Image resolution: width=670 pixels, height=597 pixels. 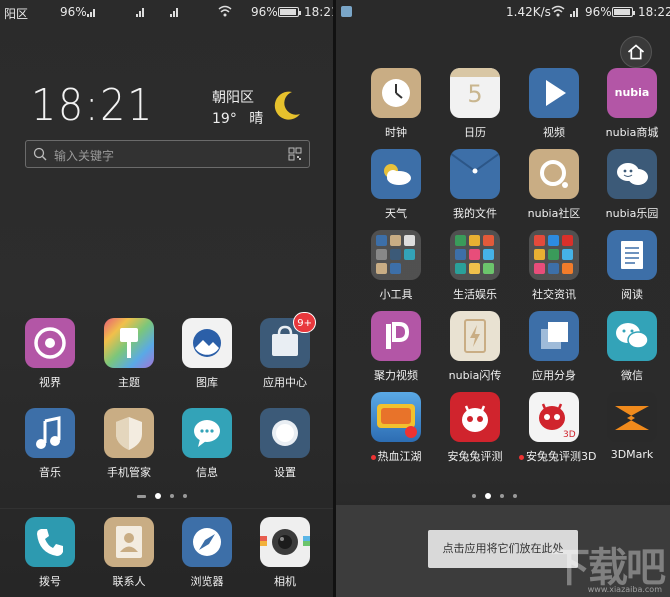 What do you see at coordinates (237, 118) in the screenshot?
I see `weather-temp: 19° 晴` at bounding box center [237, 118].